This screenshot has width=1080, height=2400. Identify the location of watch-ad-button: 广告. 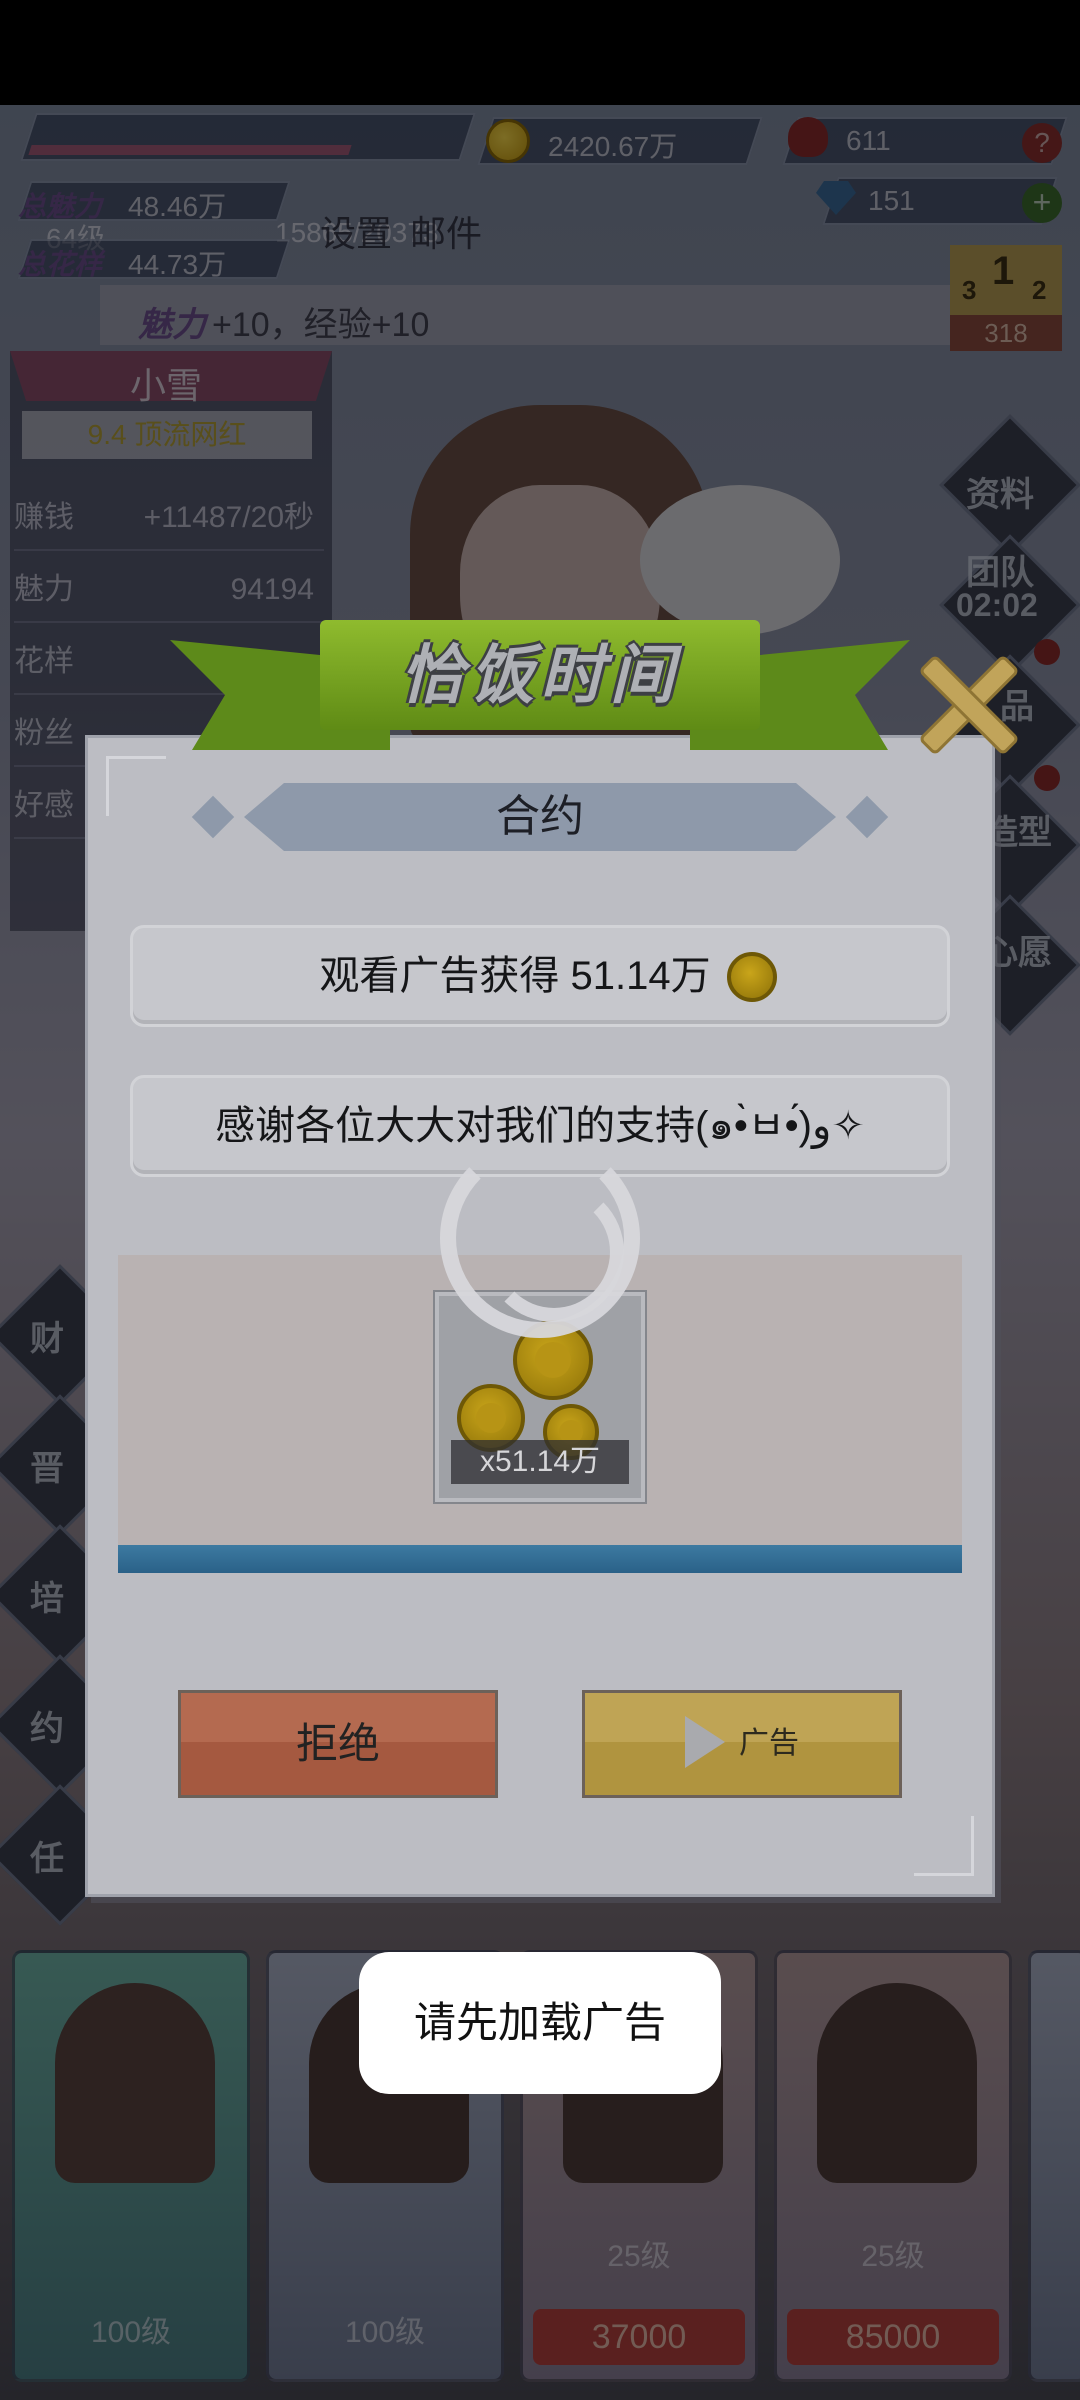
(742, 1744).